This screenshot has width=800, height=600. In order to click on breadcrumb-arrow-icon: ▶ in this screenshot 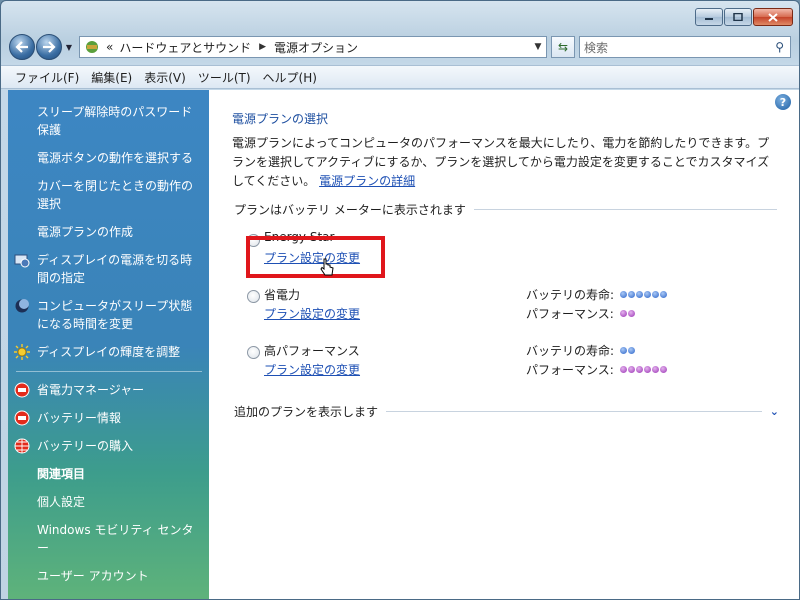, I will do `click(262, 47)`.